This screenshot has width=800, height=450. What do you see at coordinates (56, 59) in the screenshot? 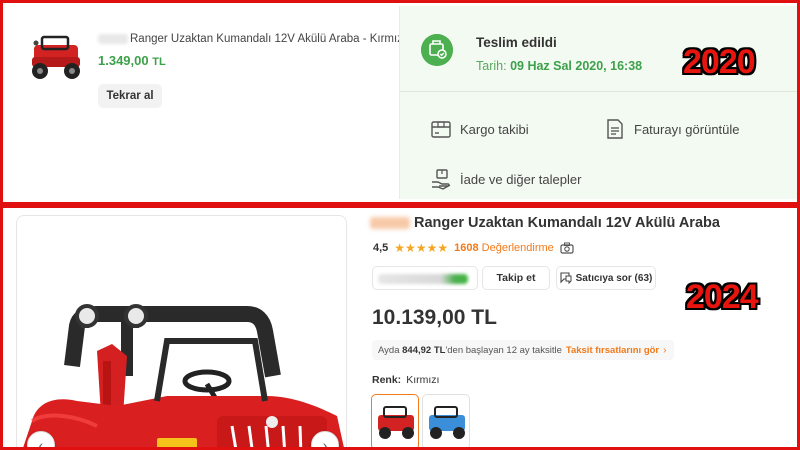
I see `product-thumbnail` at bounding box center [56, 59].